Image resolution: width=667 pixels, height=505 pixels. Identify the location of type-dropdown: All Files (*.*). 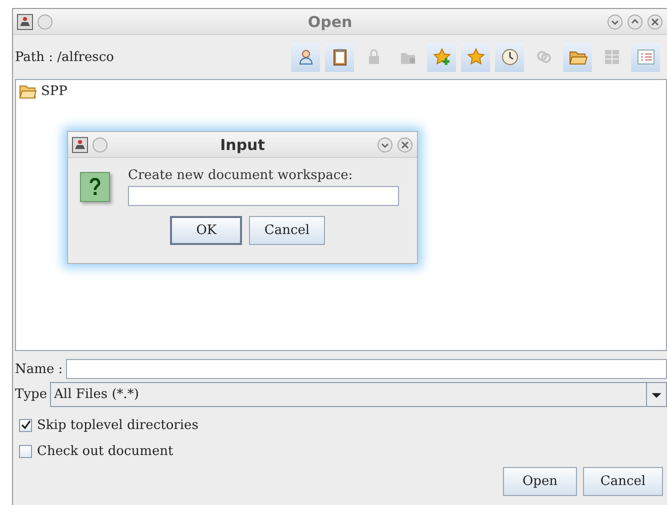
(358, 394).